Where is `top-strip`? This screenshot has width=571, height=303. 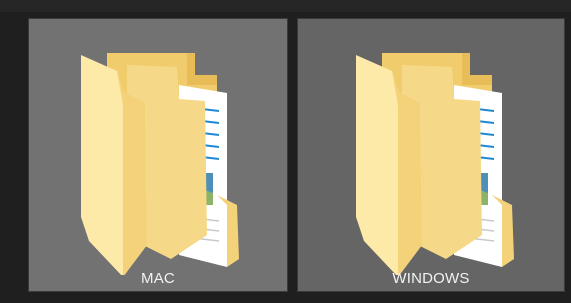
top-strip is located at coordinates (285, 6).